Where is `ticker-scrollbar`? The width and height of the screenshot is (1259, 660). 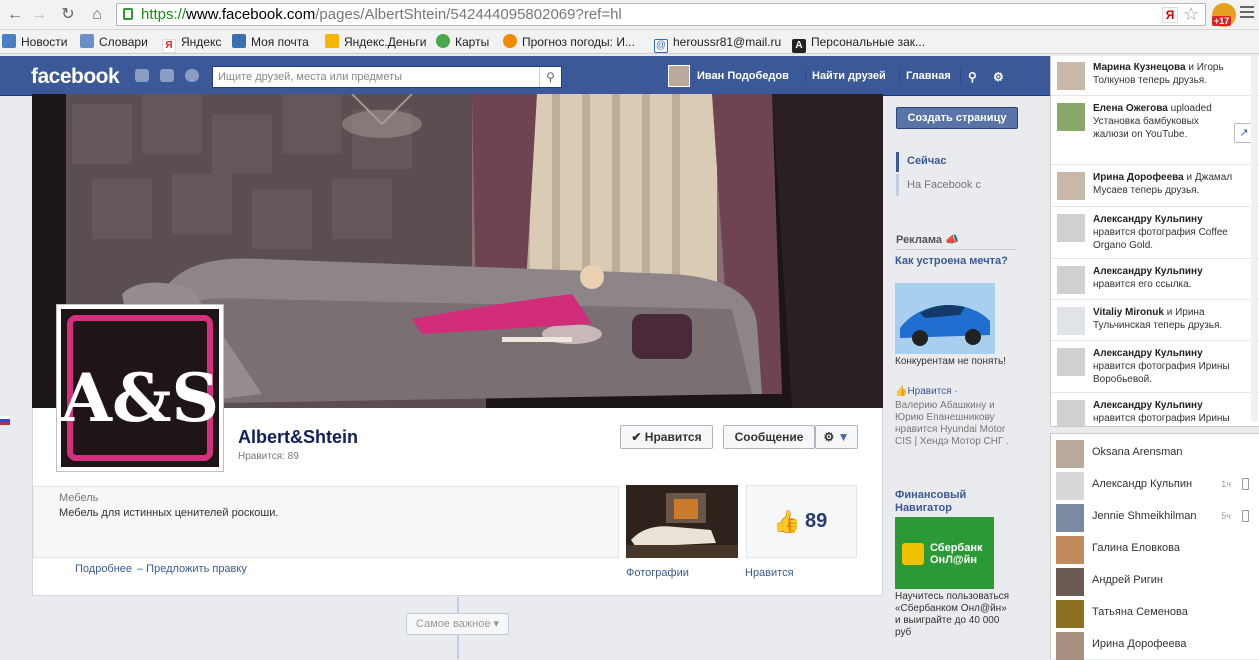 ticker-scrollbar is located at coordinates (1254, 238).